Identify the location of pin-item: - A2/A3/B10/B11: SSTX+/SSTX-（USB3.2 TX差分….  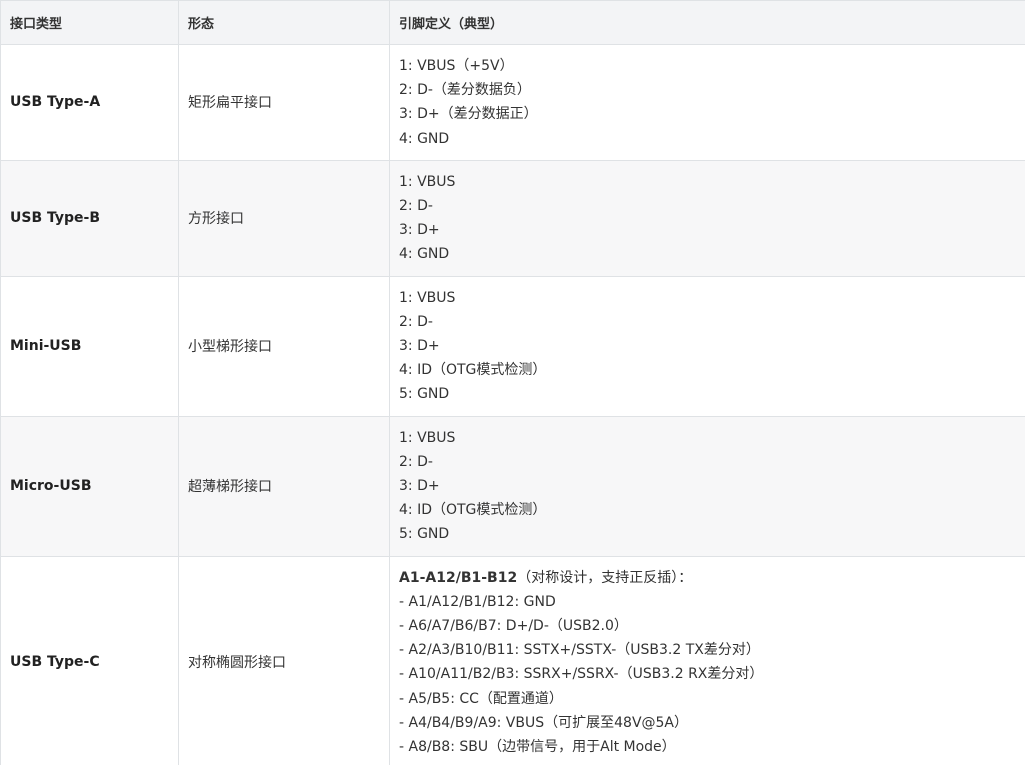
(579, 650).